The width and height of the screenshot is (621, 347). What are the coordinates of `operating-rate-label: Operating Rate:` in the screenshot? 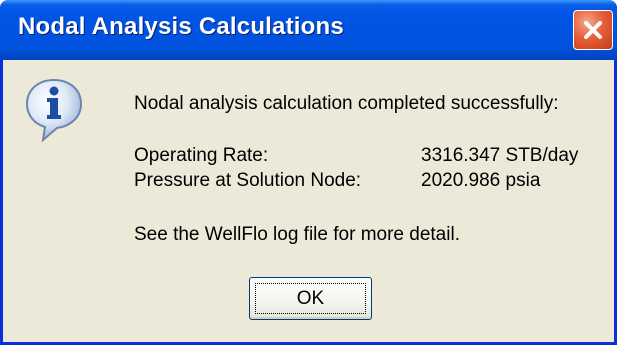 It's located at (201, 155).